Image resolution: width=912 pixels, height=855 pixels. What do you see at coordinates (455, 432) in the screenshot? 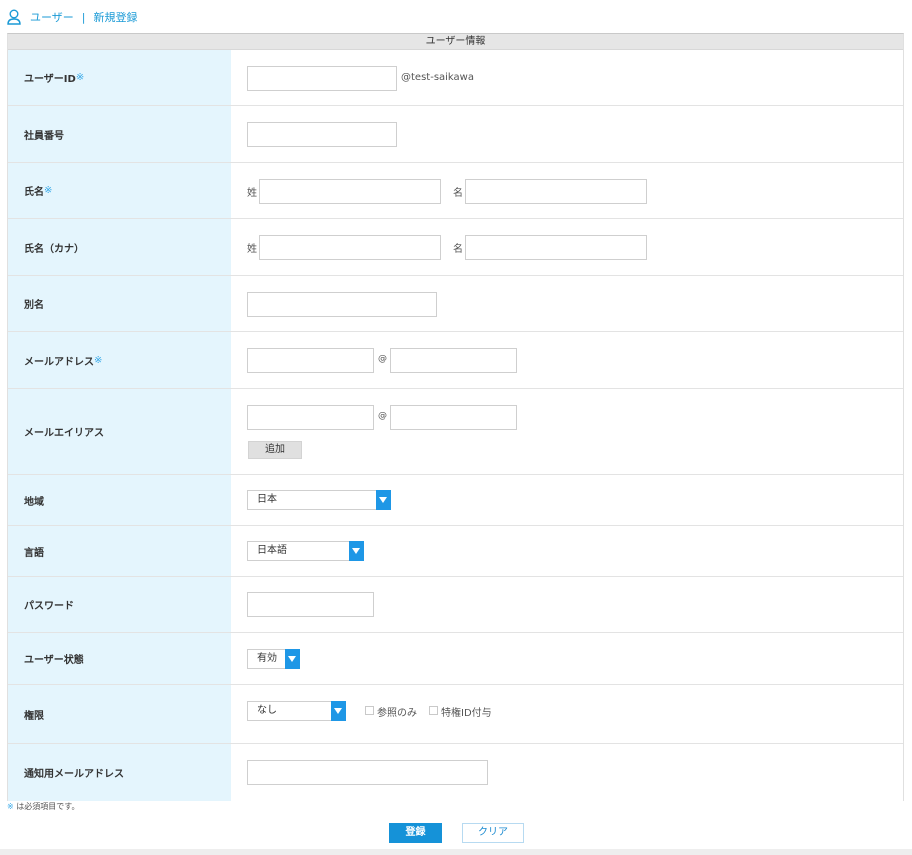
I see `row-email-alias: メールエイリアス @ 追加` at bounding box center [455, 432].